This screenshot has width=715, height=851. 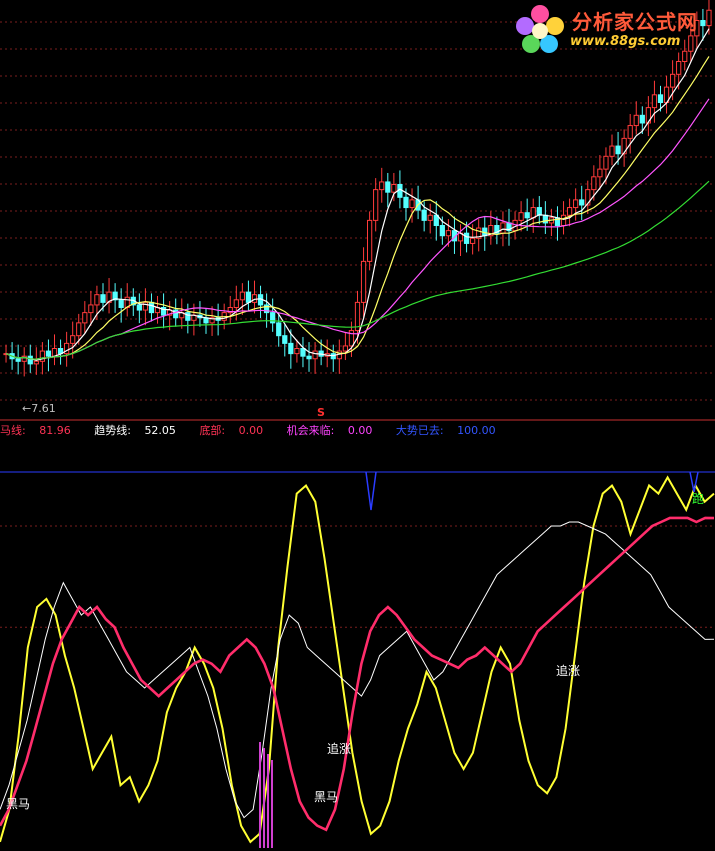 I want to click on legend-chance-value: 0.00, so click(x=360, y=430).